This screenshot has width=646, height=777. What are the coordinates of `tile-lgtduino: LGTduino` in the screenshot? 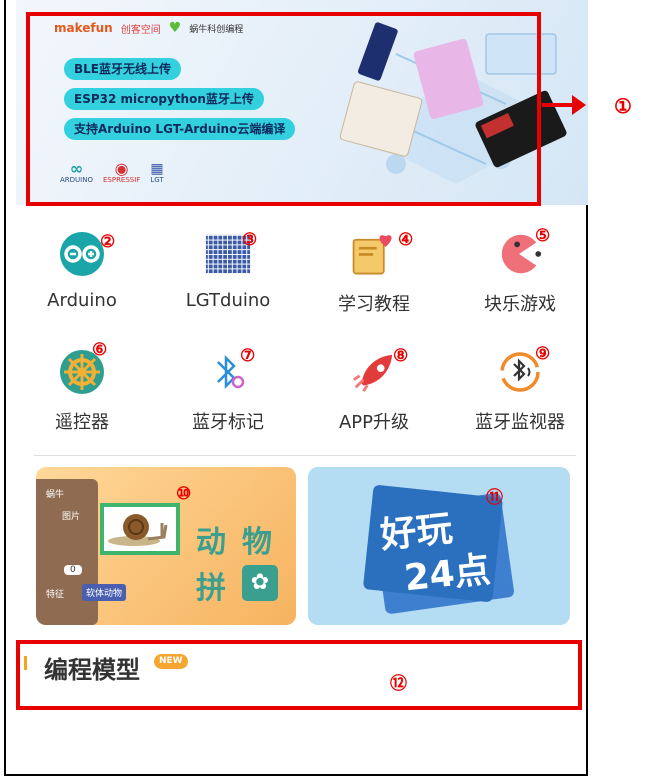 It's located at (224, 285).